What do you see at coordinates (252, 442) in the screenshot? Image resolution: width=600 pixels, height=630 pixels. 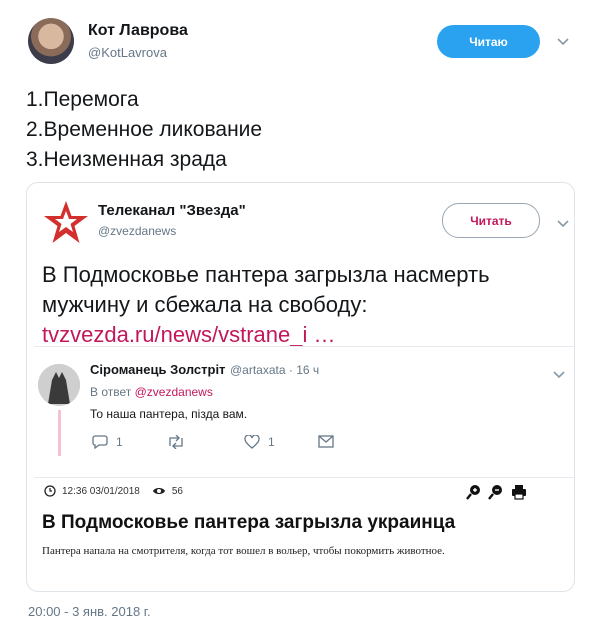 I see `heart-icon` at bounding box center [252, 442].